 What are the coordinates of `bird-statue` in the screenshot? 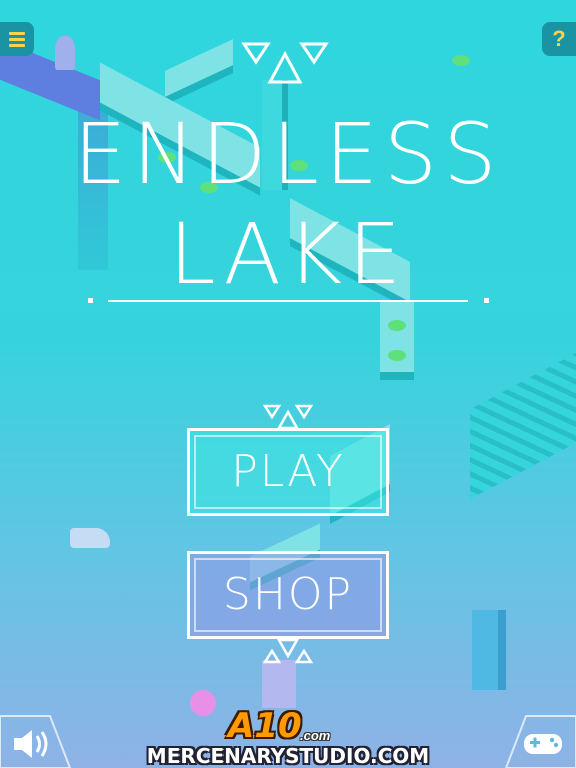 It's located at (65, 53).